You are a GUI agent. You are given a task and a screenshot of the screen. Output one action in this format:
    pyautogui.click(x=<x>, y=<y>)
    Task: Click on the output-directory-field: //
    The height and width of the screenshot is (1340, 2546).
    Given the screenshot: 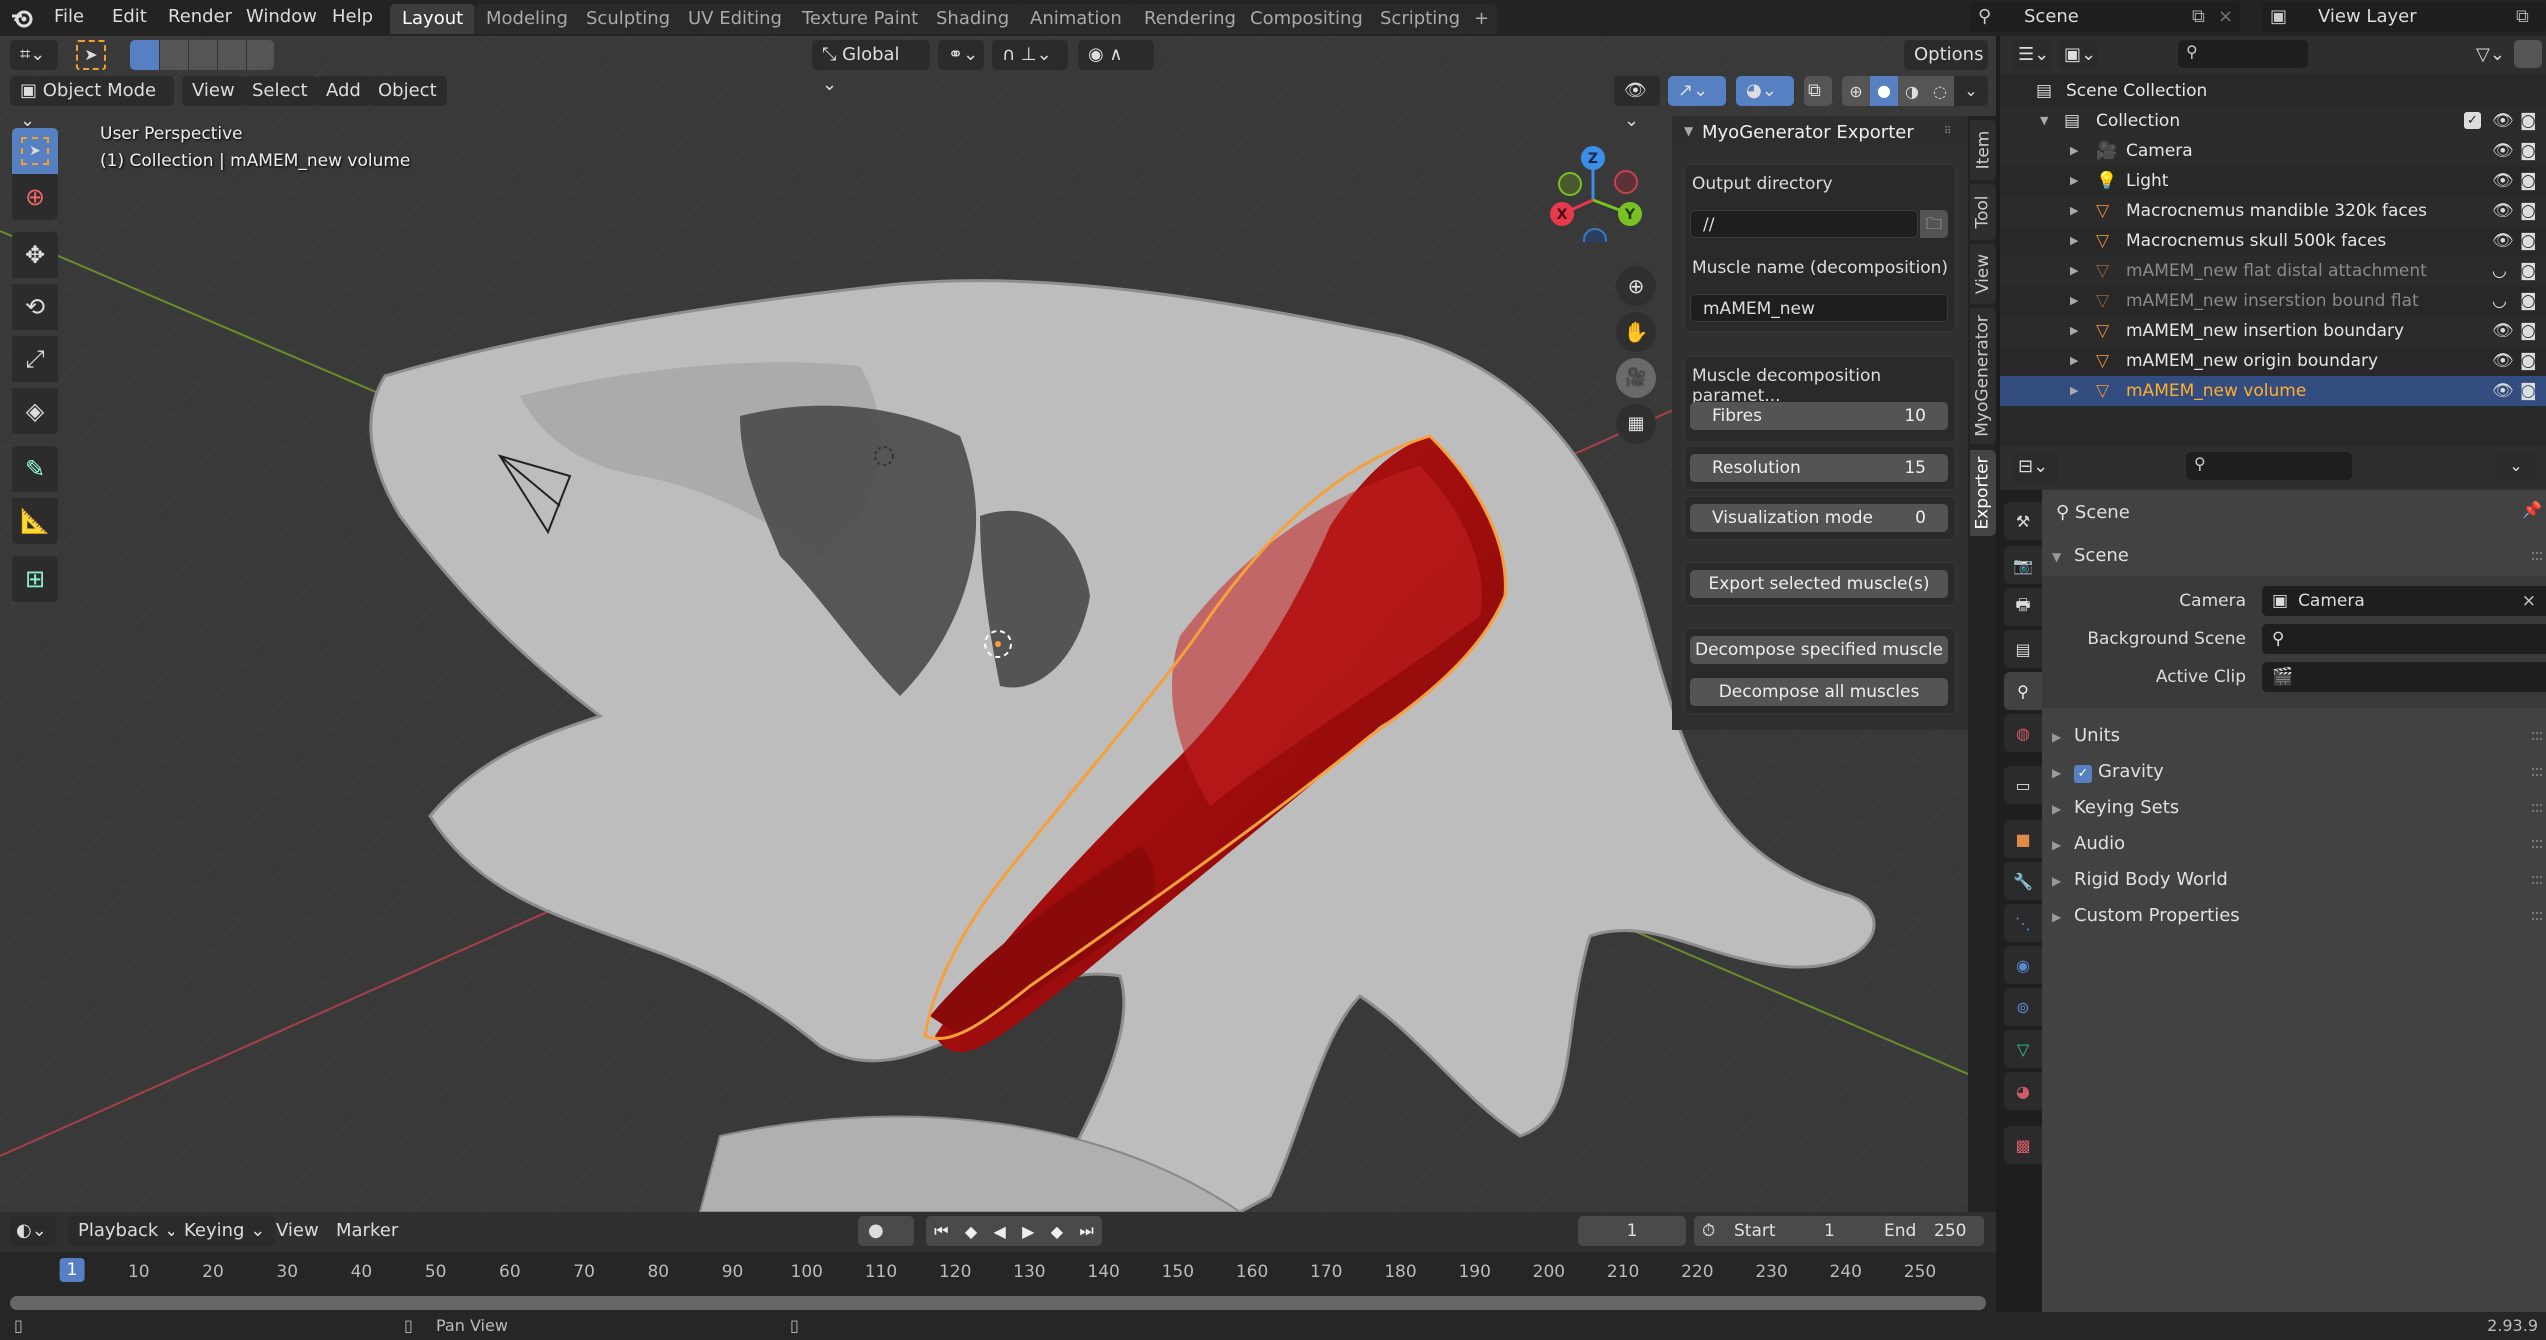 What is the action you would take?
    pyautogui.click(x=1804, y=224)
    